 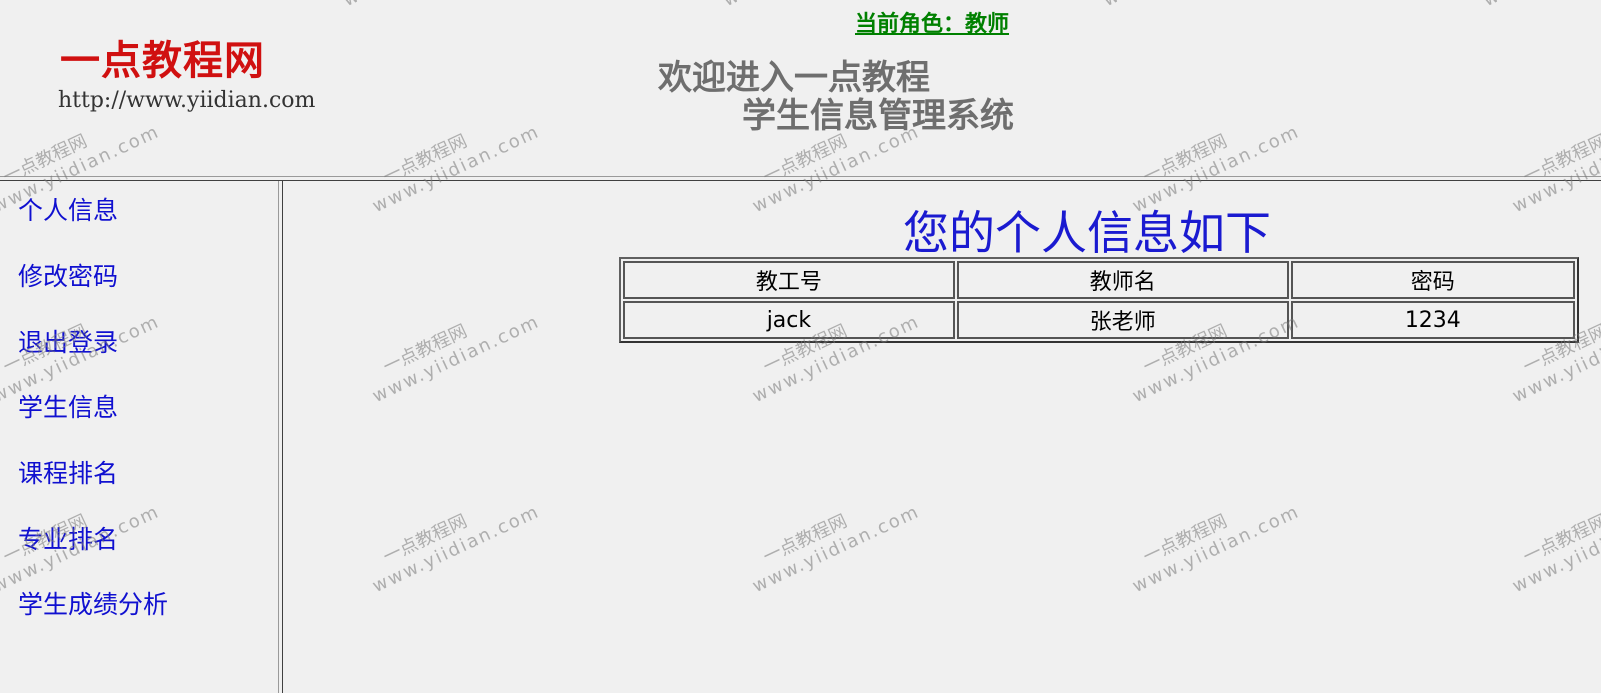 What do you see at coordinates (1122, 320) in the screenshot?
I see `cell-teacher-name: 张老师` at bounding box center [1122, 320].